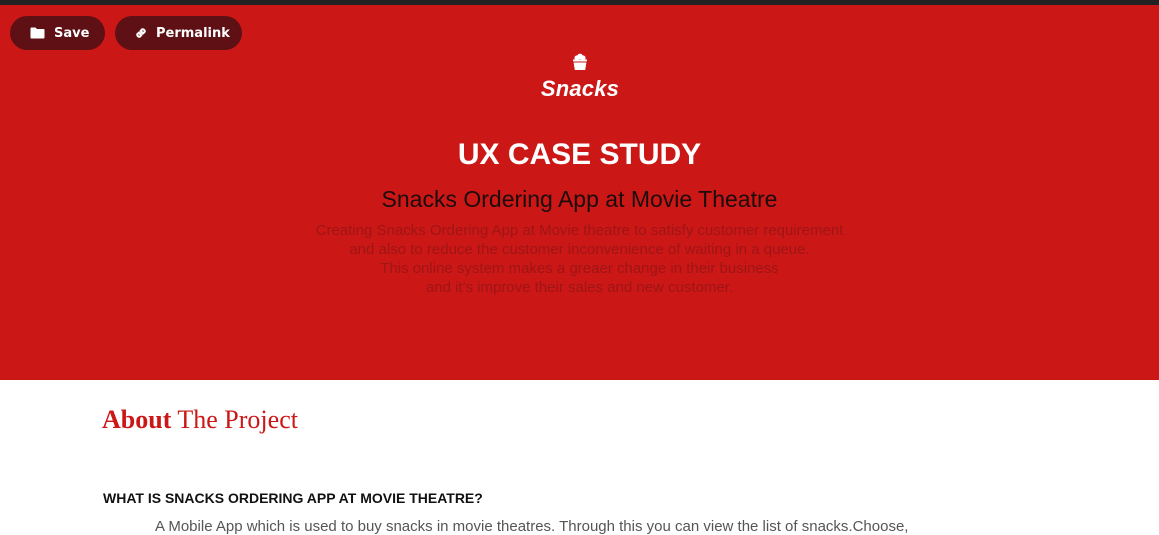 This screenshot has width=1159, height=535. Describe the element at coordinates (579, 154) in the screenshot. I see `page-title: UX CASE STUDY` at that location.